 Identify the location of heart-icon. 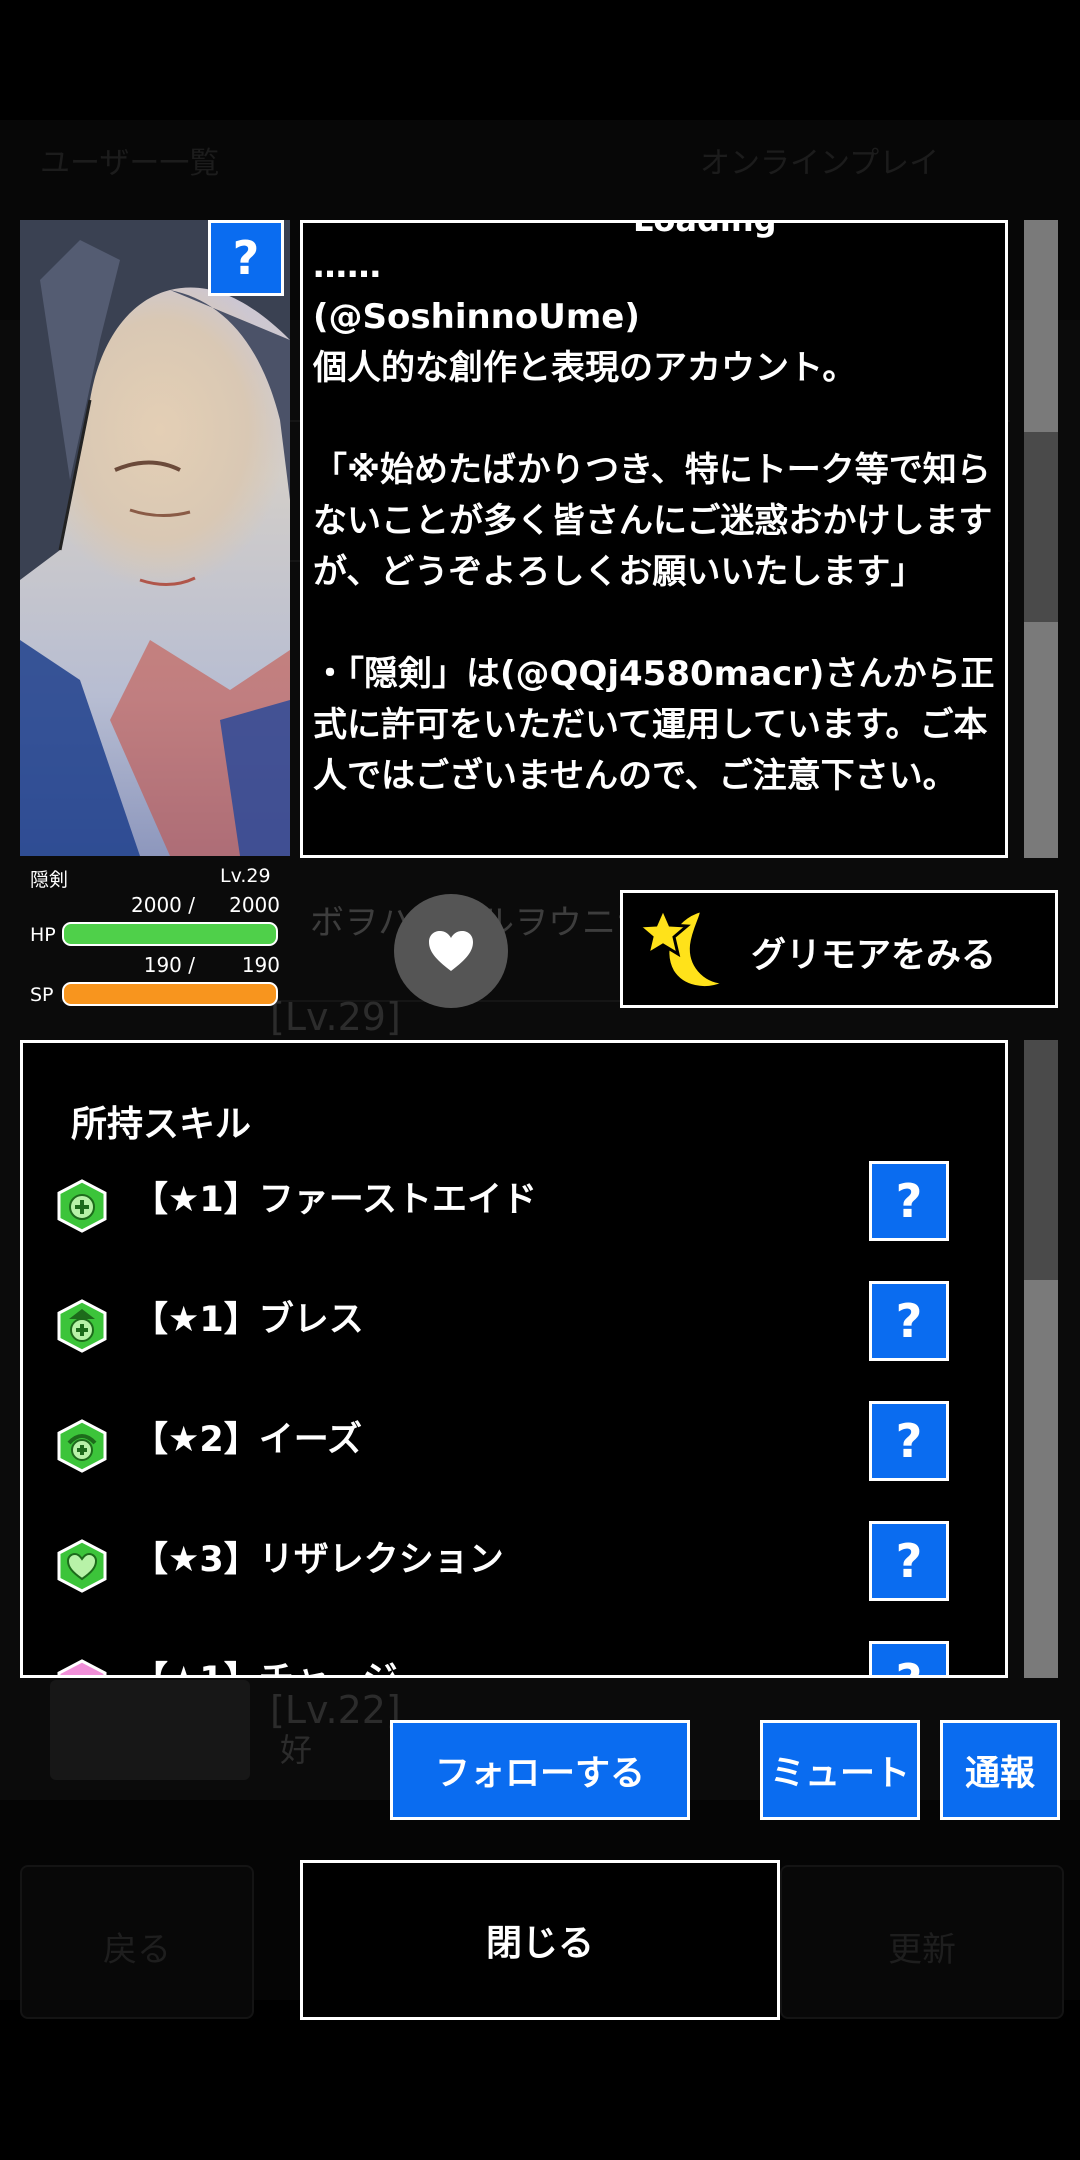
(451, 951).